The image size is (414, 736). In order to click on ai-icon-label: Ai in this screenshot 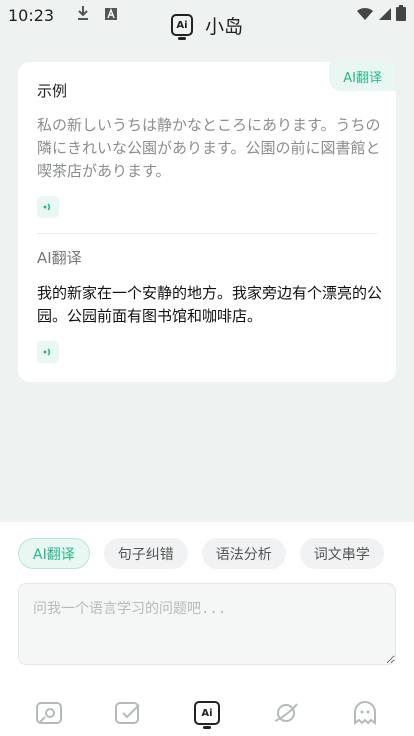, I will do `click(207, 713)`.